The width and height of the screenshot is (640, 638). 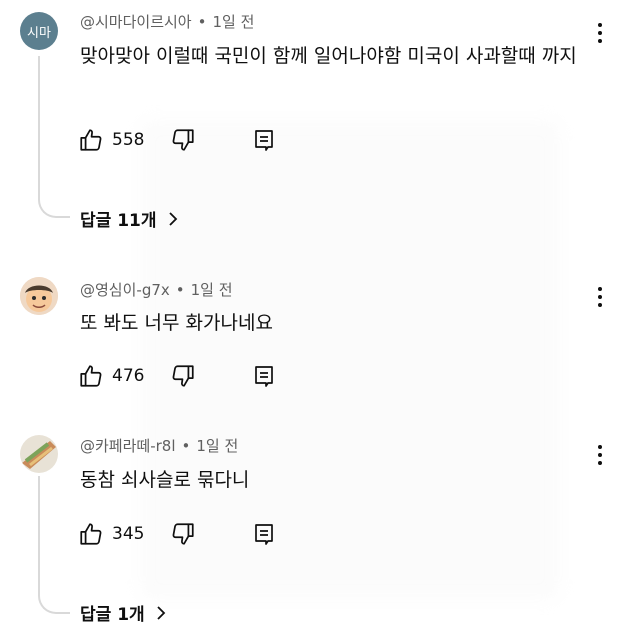 What do you see at coordinates (176, 323) in the screenshot?
I see `comment-text: 또 봐도 너무 화가나네요` at bounding box center [176, 323].